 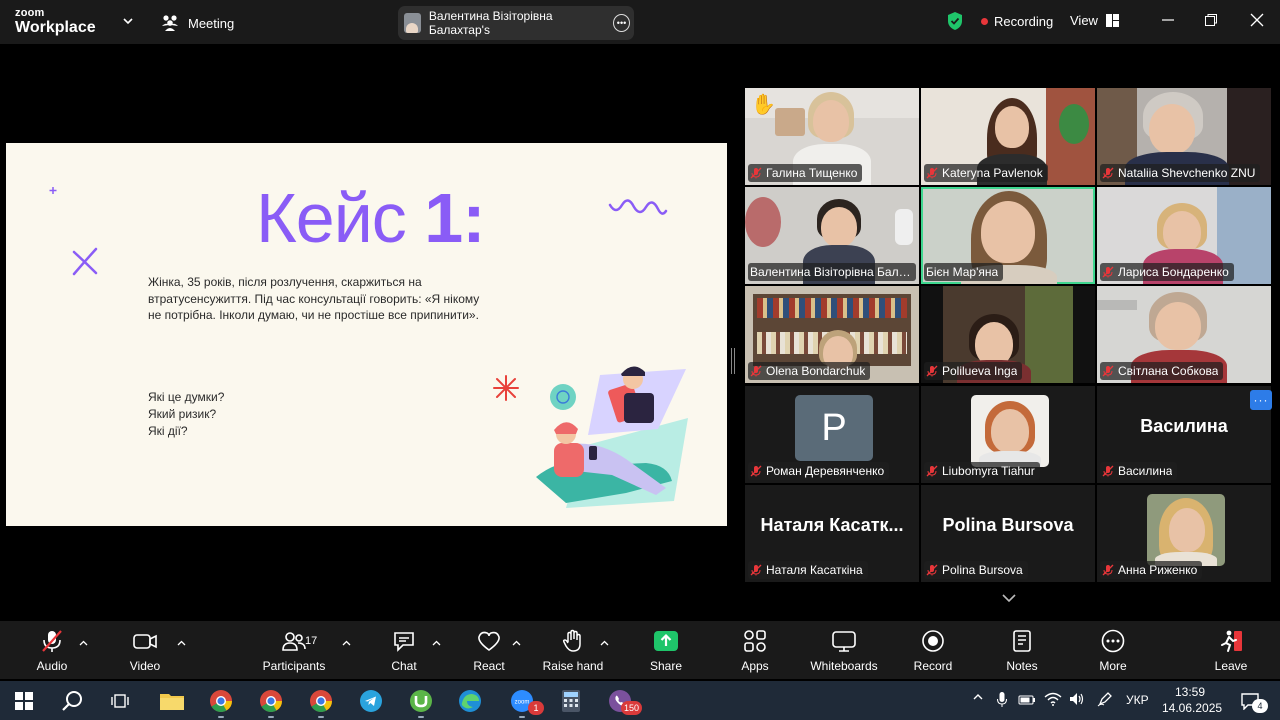 What do you see at coordinates (1112, 20) in the screenshot?
I see `view-layout-icon` at bounding box center [1112, 20].